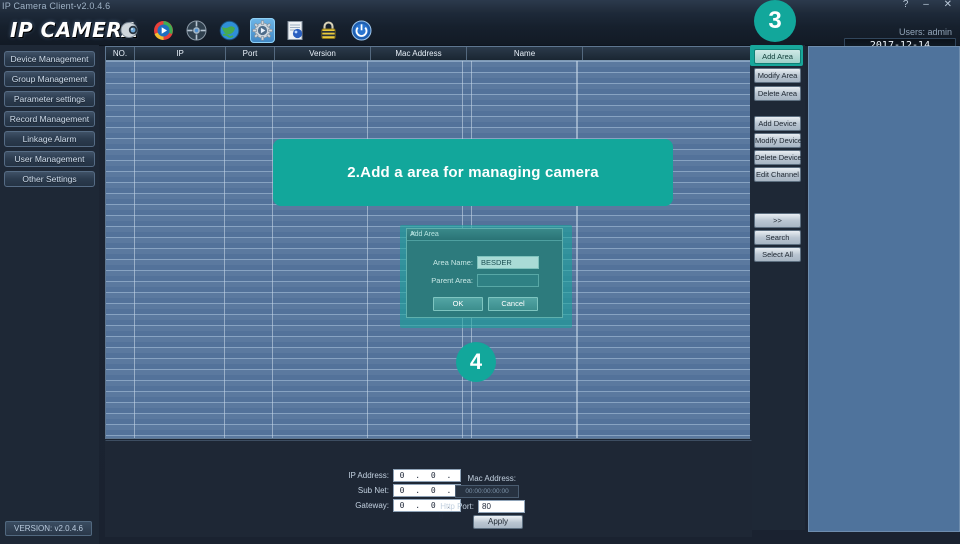  I want to click on version-label: VERSION: v2.0.4.6, so click(48, 528).